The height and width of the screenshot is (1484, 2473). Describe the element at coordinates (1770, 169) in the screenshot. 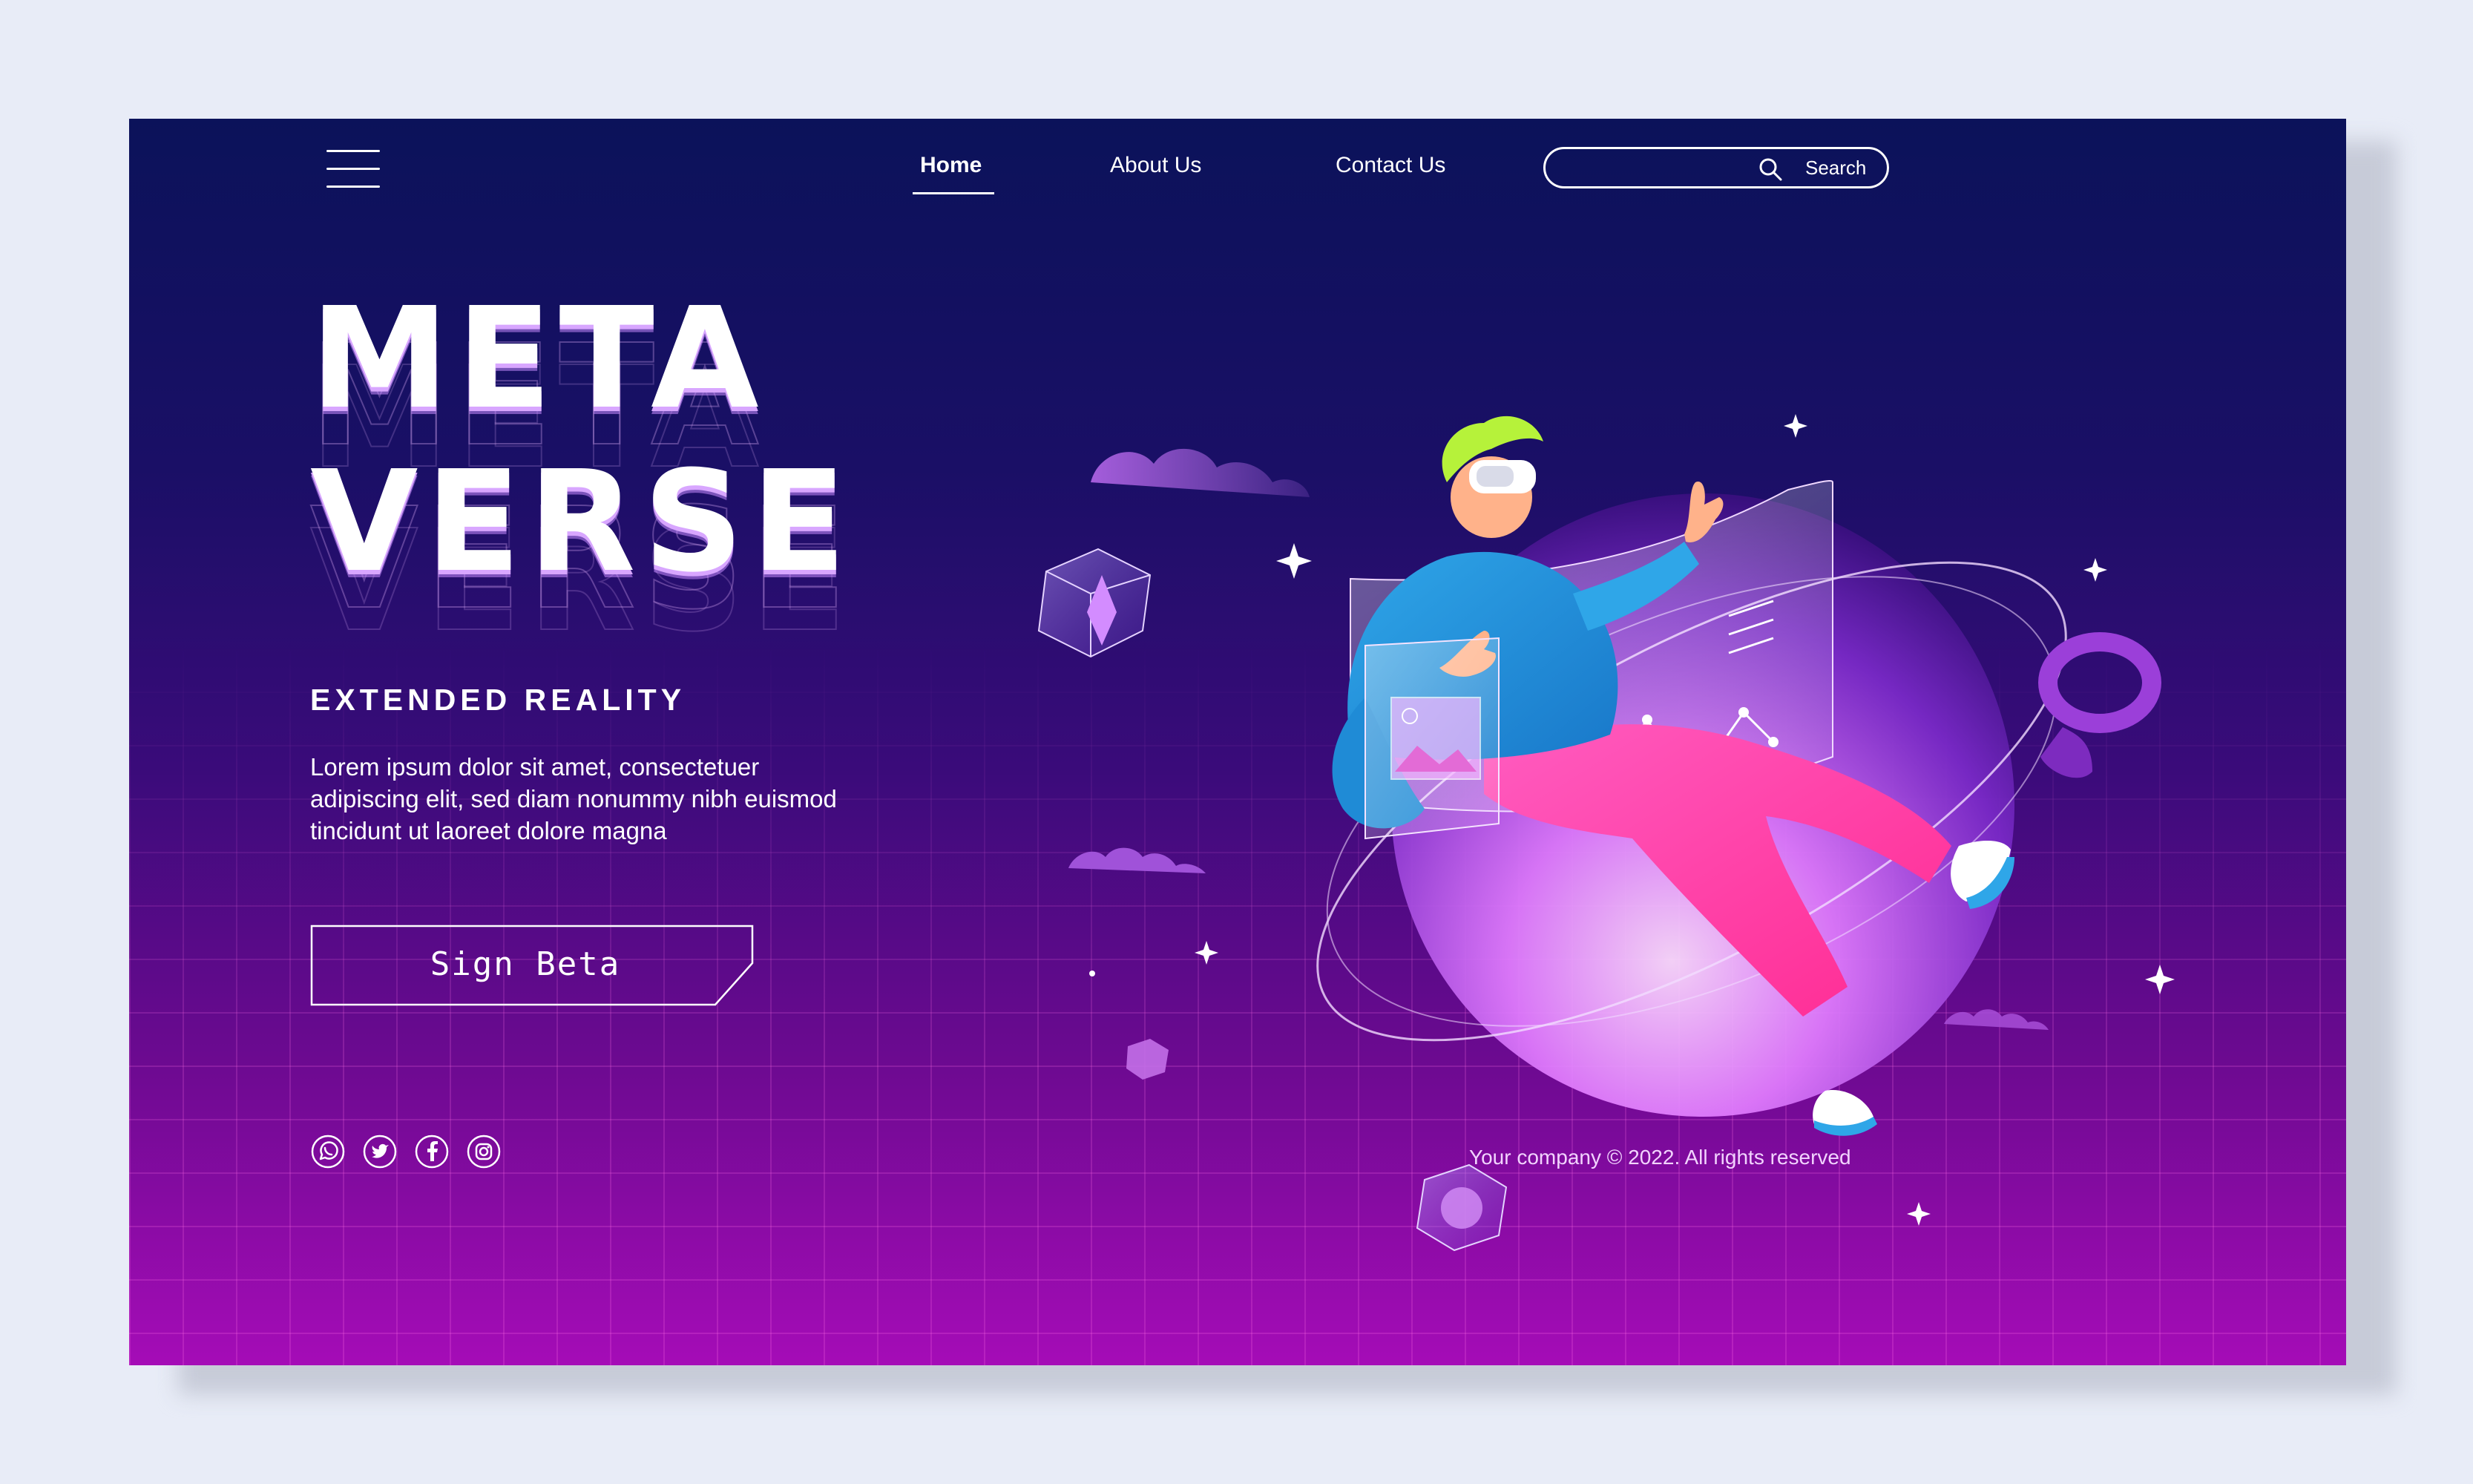

I see `search-icon` at that location.